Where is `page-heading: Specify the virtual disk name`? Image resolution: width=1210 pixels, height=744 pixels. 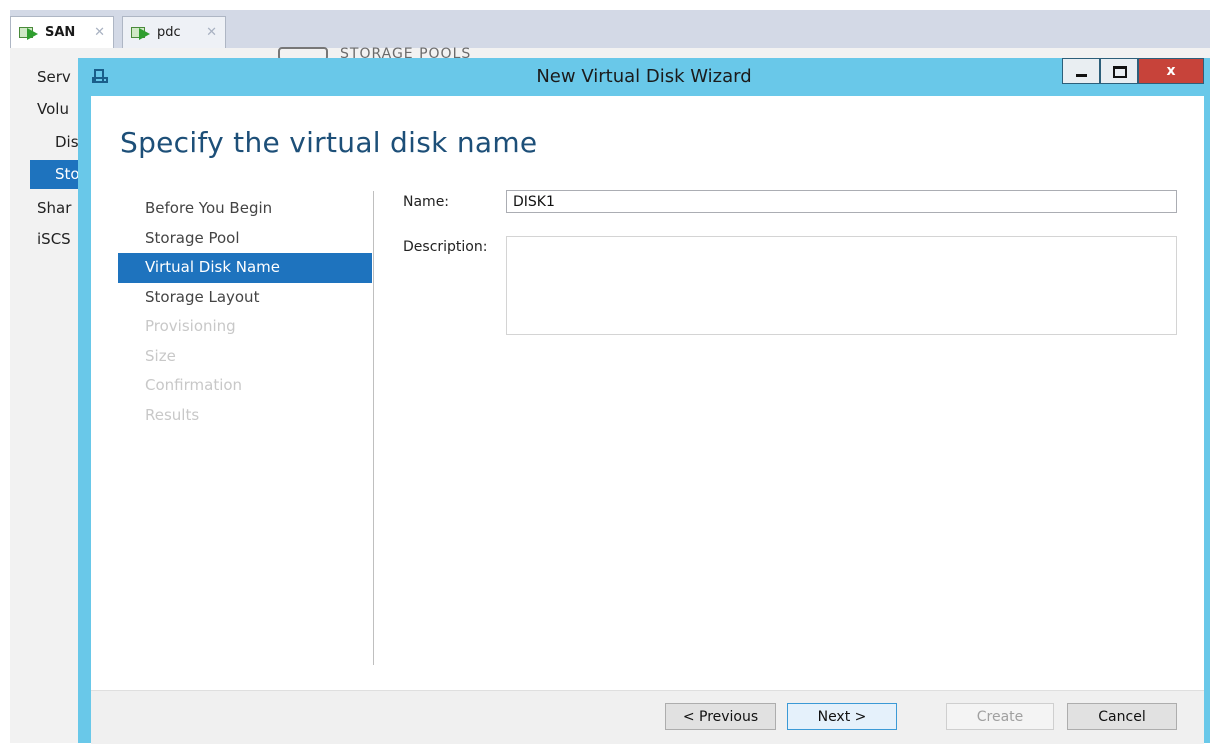 page-heading: Specify the virtual disk name is located at coordinates (329, 142).